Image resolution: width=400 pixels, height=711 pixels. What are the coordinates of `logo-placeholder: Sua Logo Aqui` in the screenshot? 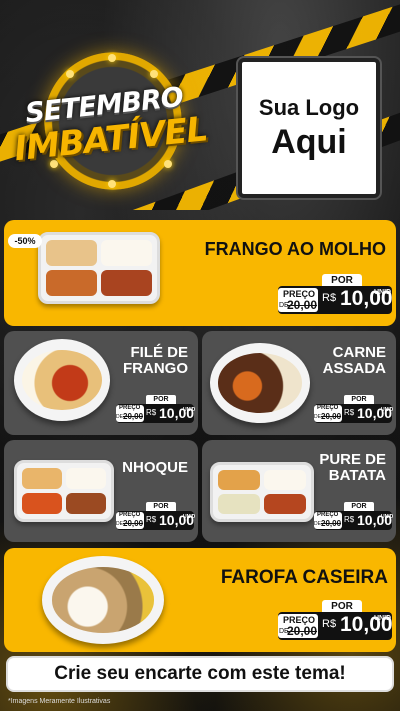 It's located at (309, 128).